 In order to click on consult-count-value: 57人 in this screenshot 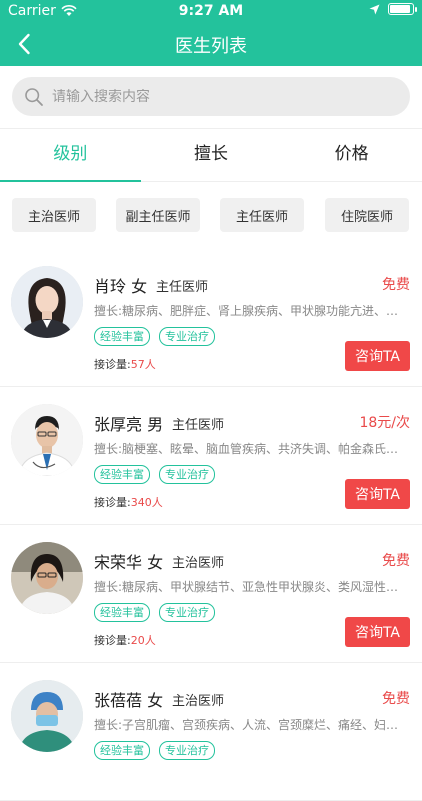, I will do `click(143, 364)`.